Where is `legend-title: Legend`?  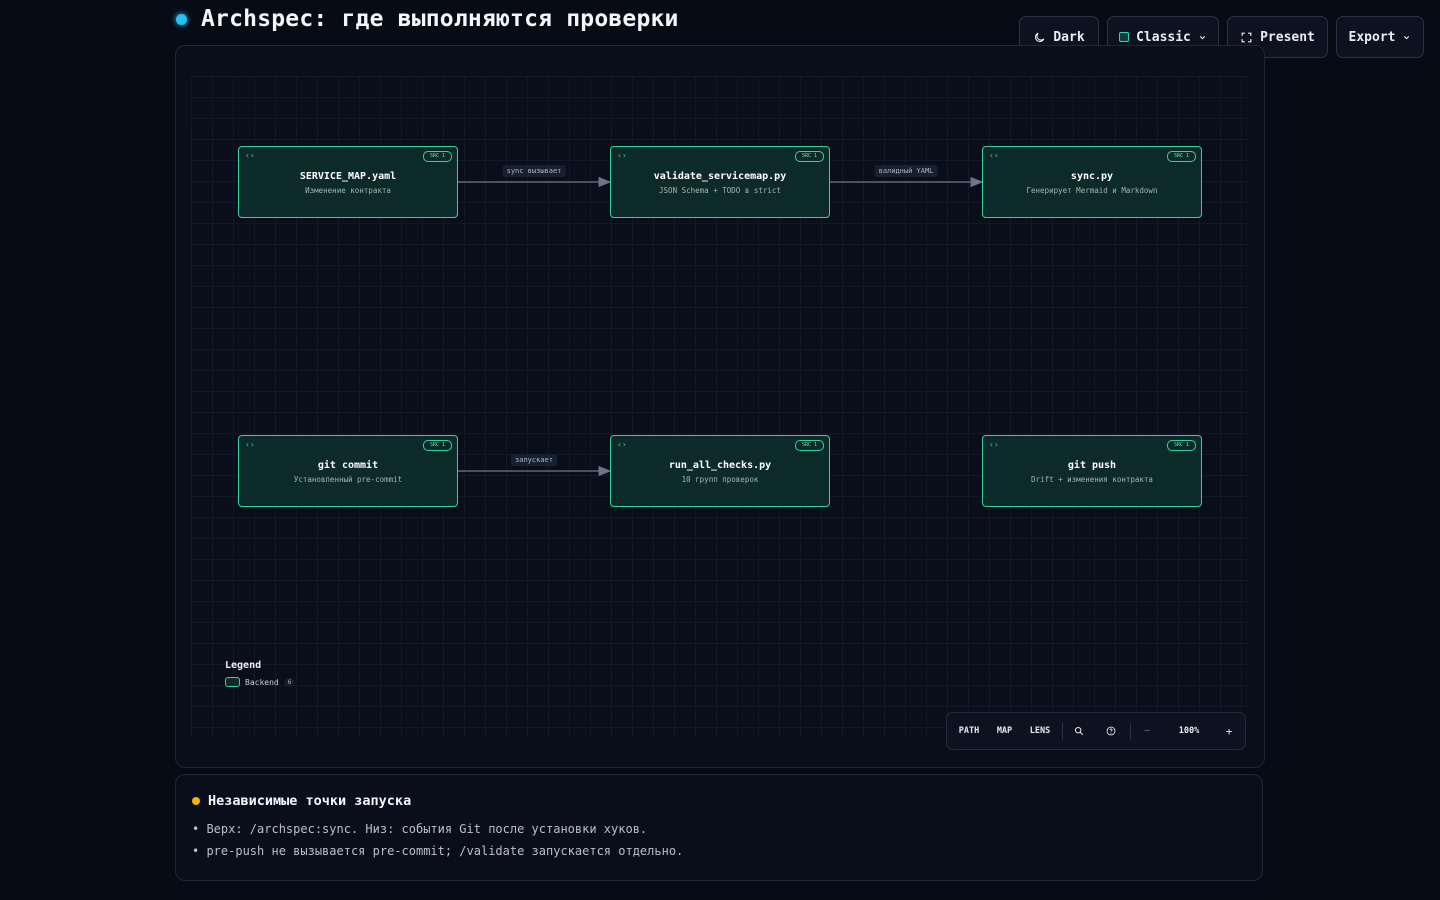
legend-title: Legend is located at coordinates (243, 665).